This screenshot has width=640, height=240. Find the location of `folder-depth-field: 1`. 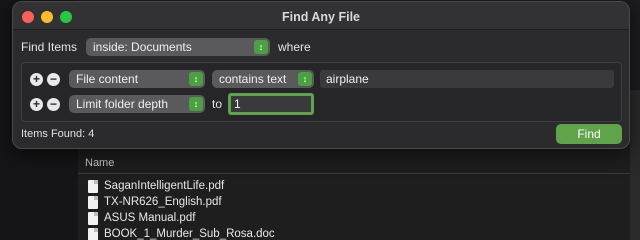

folder-depth-field: 1 is located at coordinates (271, 104).